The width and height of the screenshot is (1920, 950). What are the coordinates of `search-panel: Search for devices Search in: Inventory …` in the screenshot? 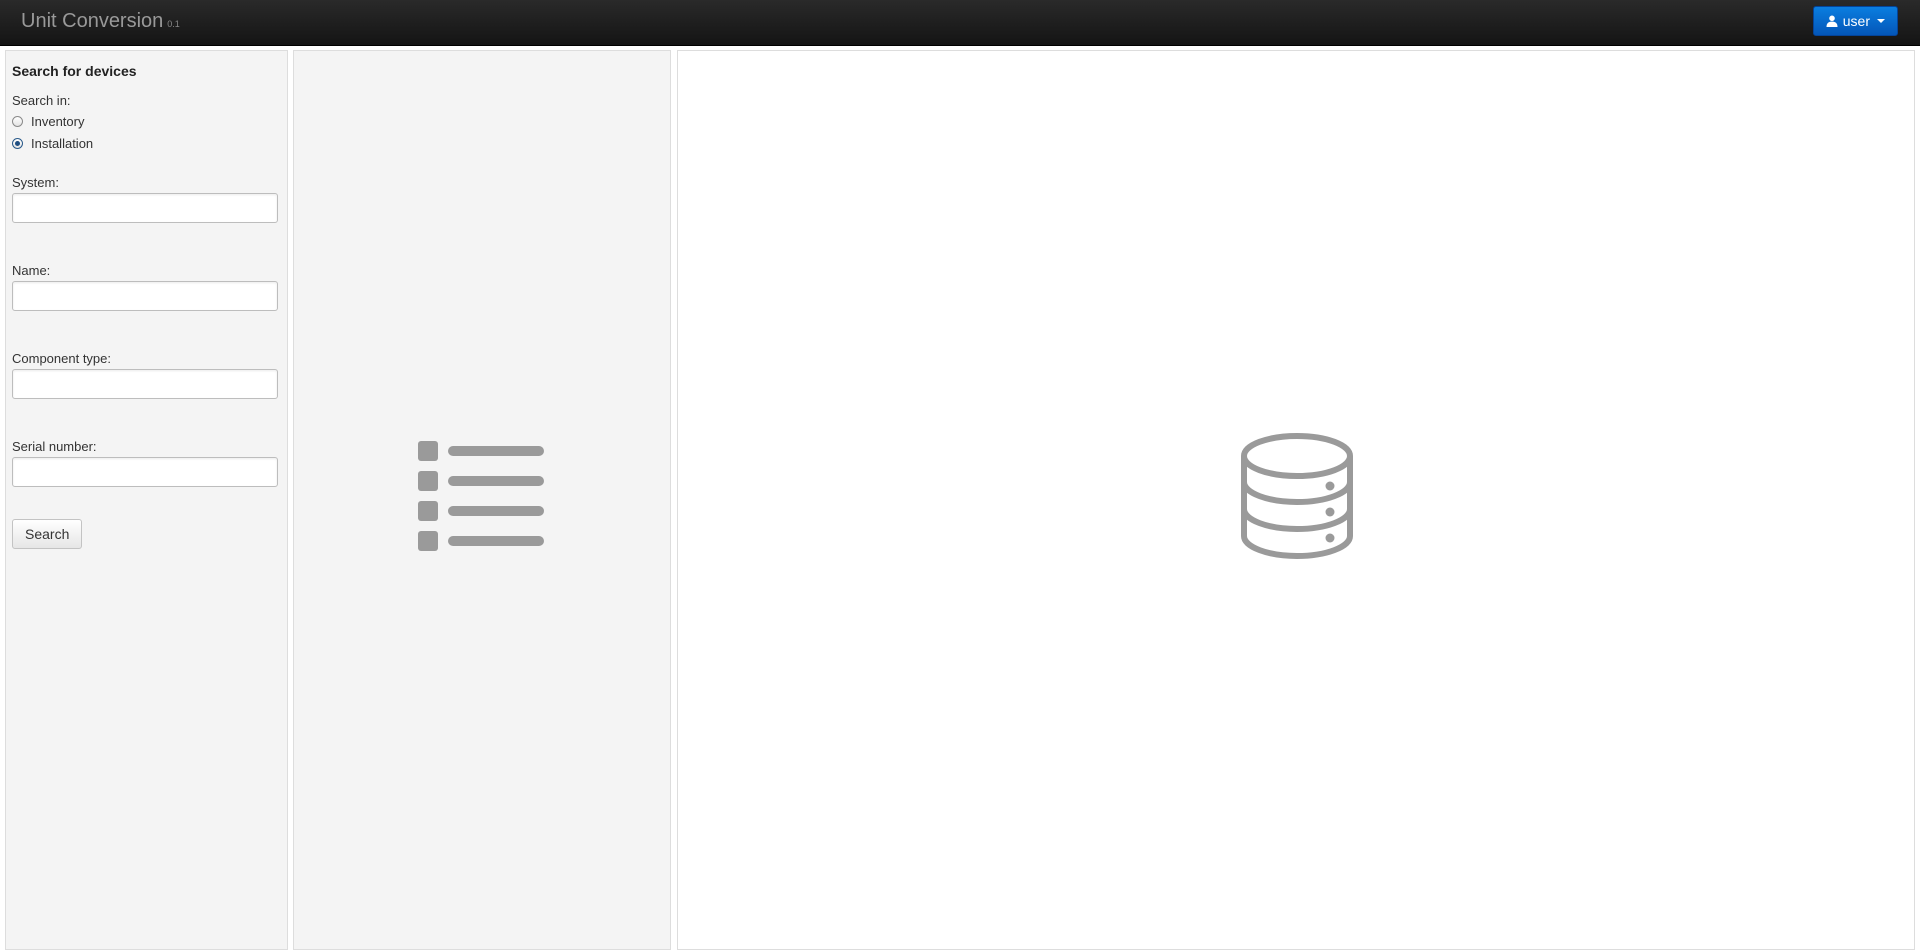 It's located at (146, 500).